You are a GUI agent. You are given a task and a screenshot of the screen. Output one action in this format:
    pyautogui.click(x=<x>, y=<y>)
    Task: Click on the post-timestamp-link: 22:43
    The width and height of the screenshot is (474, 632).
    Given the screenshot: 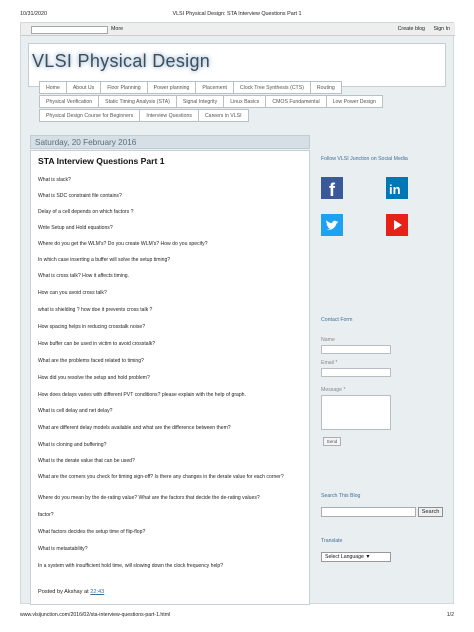 What is the action you would take?
    pyautogui.click(x=97, y=592)
    